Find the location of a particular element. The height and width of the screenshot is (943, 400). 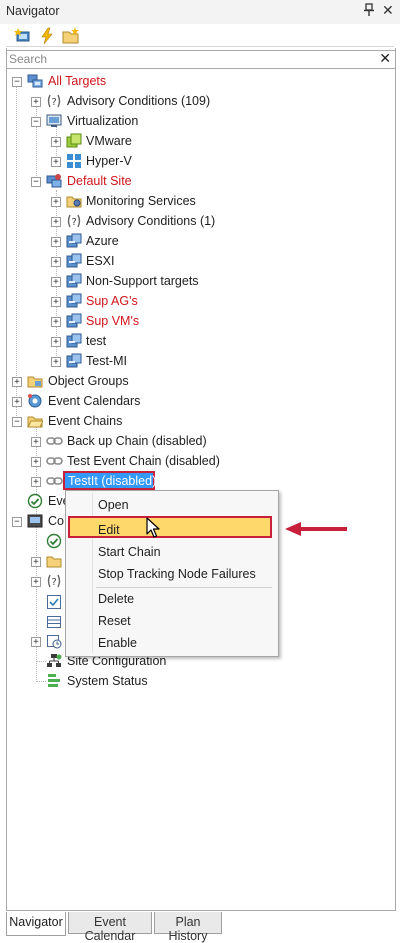

tab-plan-history: Plan History is located at coordinates (188, 927).